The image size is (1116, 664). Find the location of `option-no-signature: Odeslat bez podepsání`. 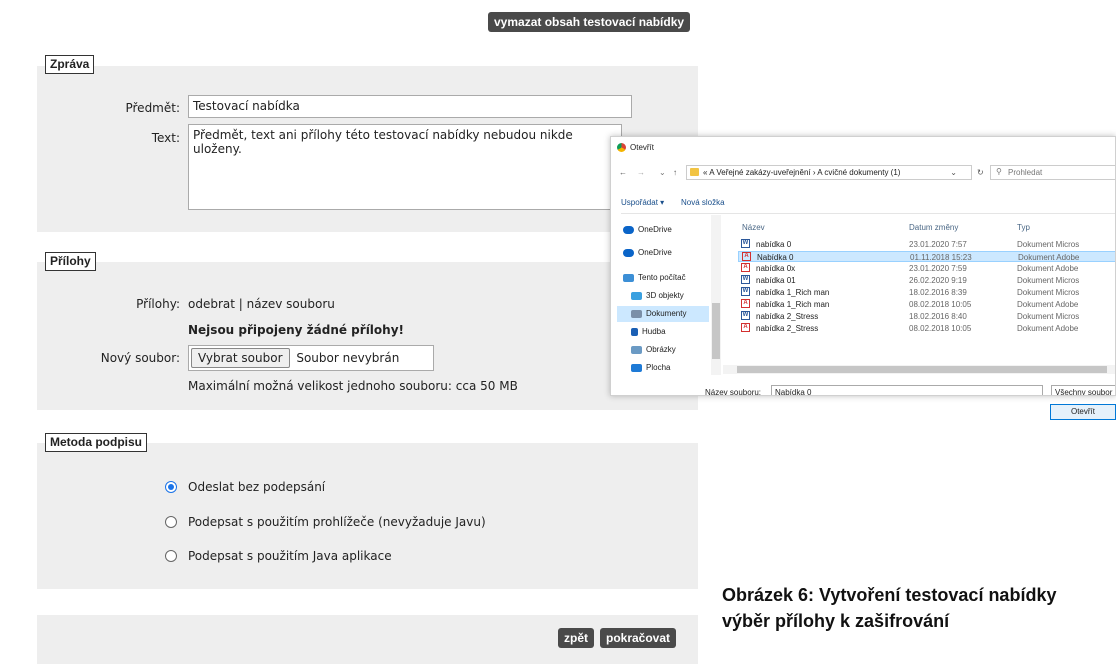

option-no-signature: Odeslat bez podepsání is located at coordinates (256, 487).